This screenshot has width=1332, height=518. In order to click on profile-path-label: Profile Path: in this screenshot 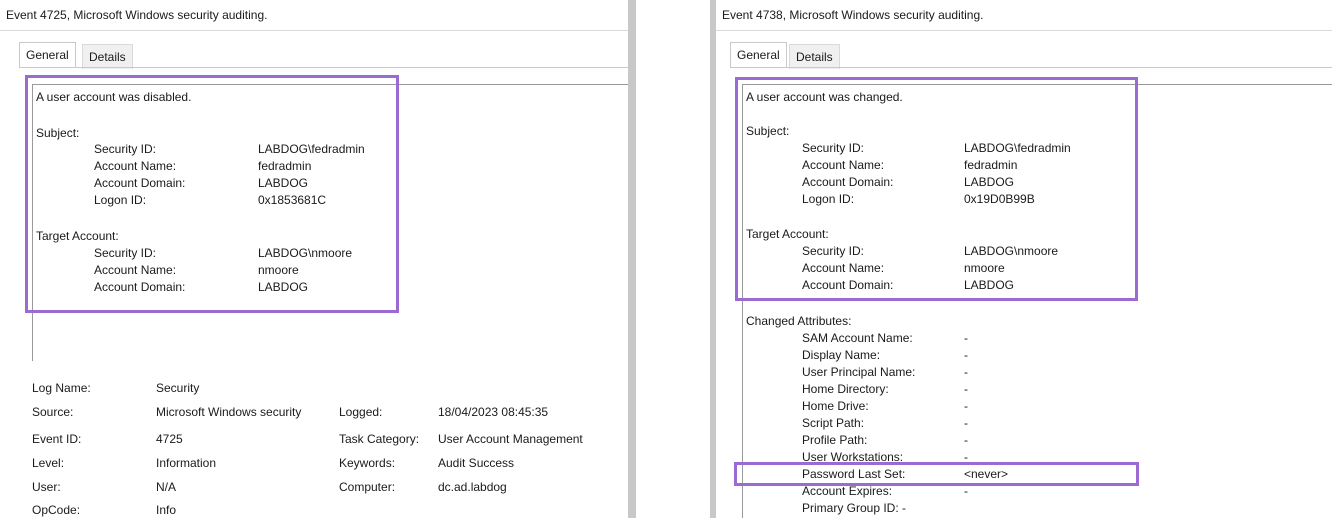, I will do `click(835, 440)`.